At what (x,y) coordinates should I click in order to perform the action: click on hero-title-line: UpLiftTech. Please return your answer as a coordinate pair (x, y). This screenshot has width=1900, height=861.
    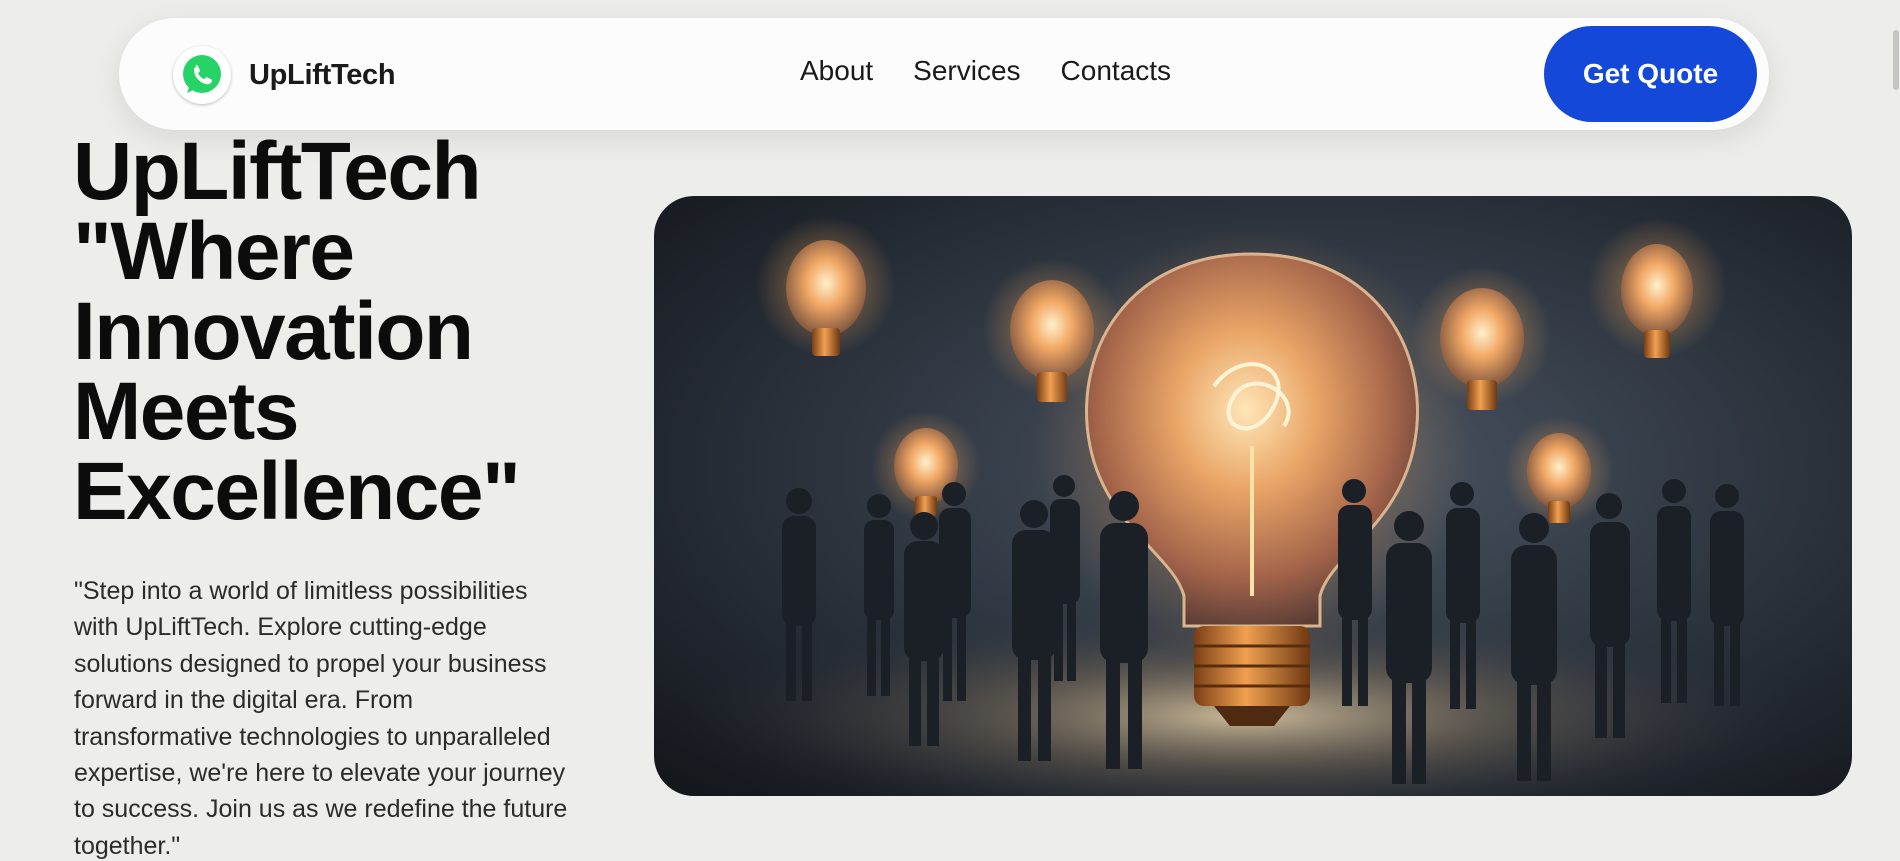
    Looking at the image, I should click on (277, 171).